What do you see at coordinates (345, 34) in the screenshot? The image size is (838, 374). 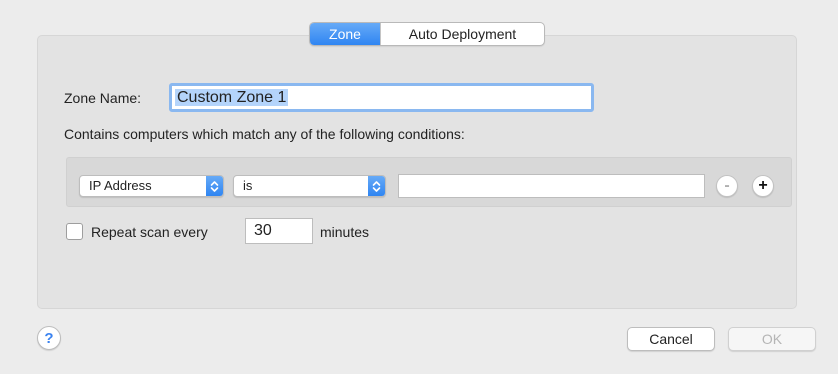 I see `tab-zone: Zone` at bounding box center [345, 34].